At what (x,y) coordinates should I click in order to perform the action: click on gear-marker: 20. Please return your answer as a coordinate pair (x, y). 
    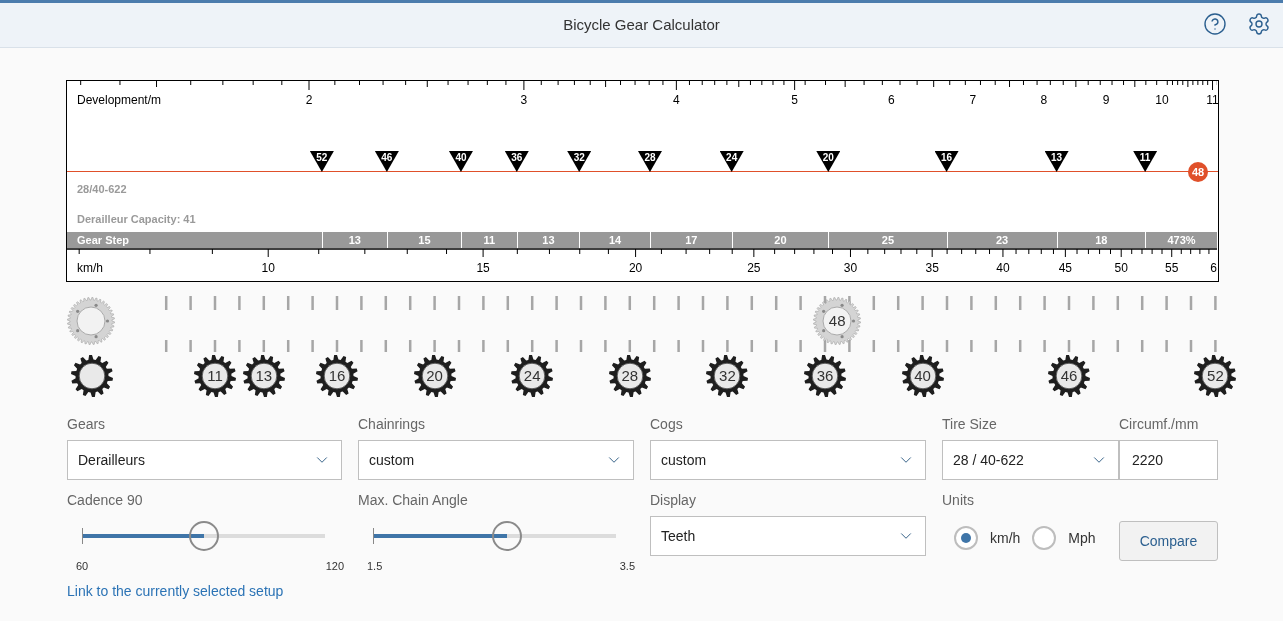
    Looking at the image, I should click on (828, 161).